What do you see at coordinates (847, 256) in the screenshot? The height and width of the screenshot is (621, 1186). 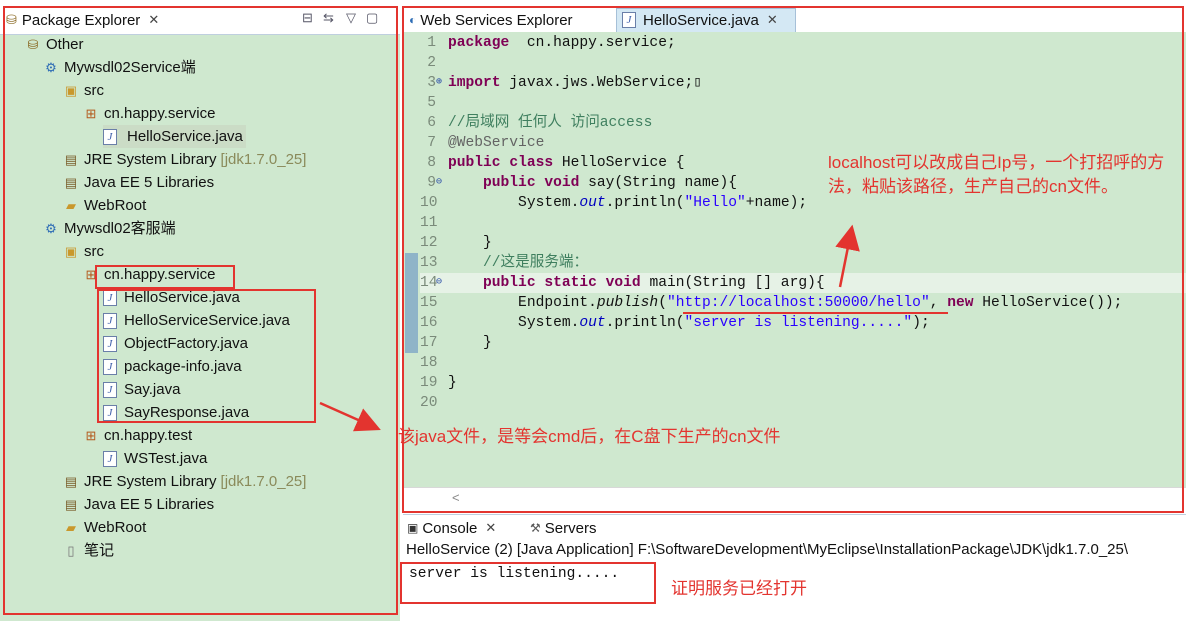 I see `arrow-to-url` at bounding box center [847, 256].